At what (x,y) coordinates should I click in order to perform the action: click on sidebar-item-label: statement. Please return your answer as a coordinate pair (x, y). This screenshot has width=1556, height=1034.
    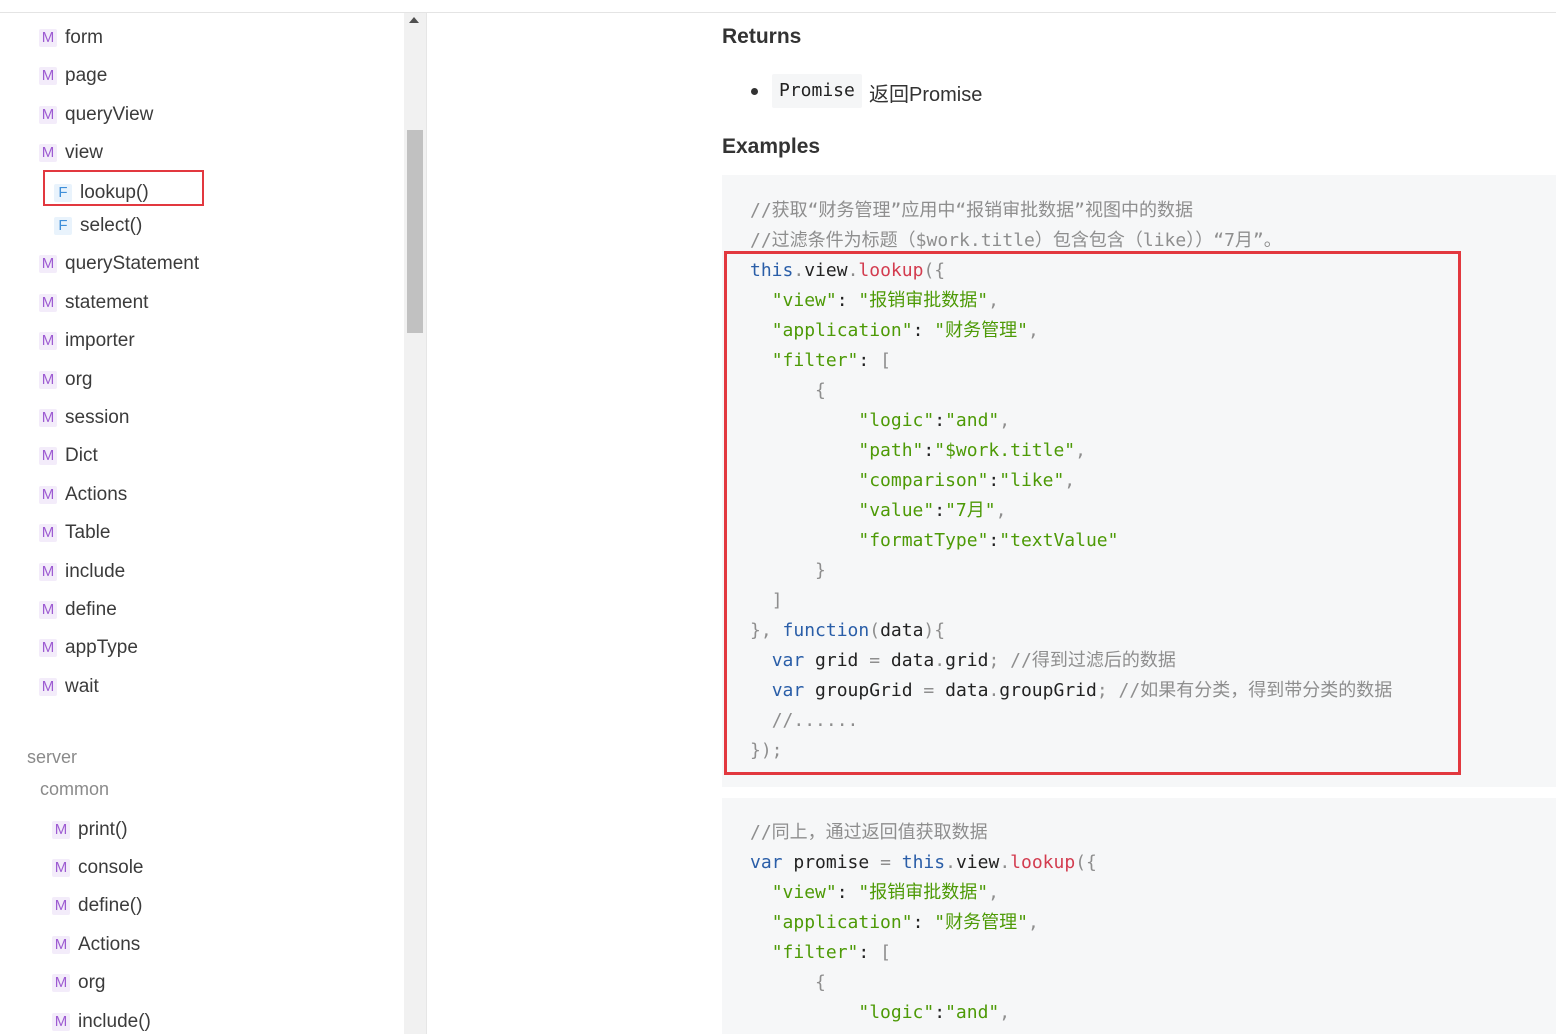
    Looking at the image, I should click on (107, 302).